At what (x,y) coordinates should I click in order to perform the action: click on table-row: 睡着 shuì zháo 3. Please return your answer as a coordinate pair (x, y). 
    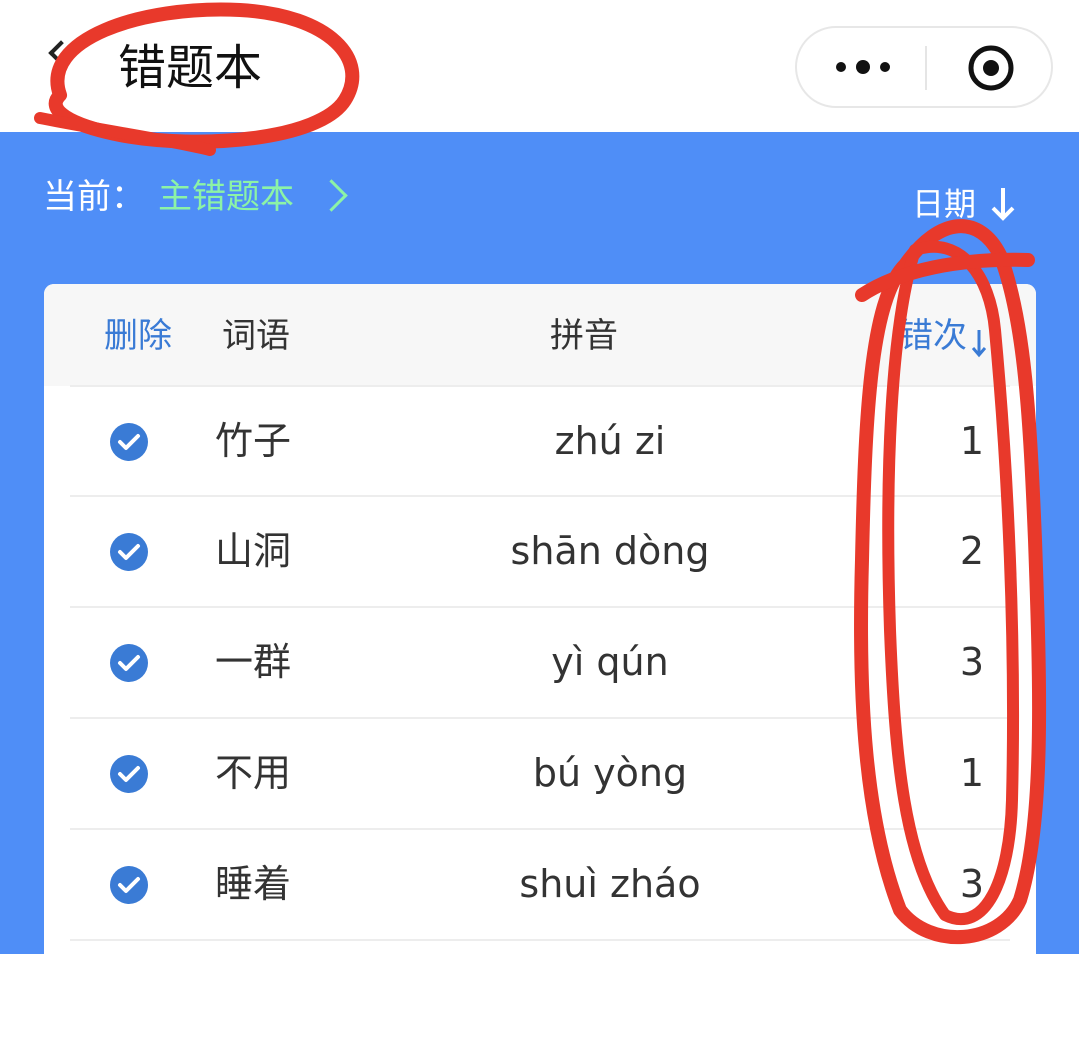
    Looking at the image, I should click on (540, 883).